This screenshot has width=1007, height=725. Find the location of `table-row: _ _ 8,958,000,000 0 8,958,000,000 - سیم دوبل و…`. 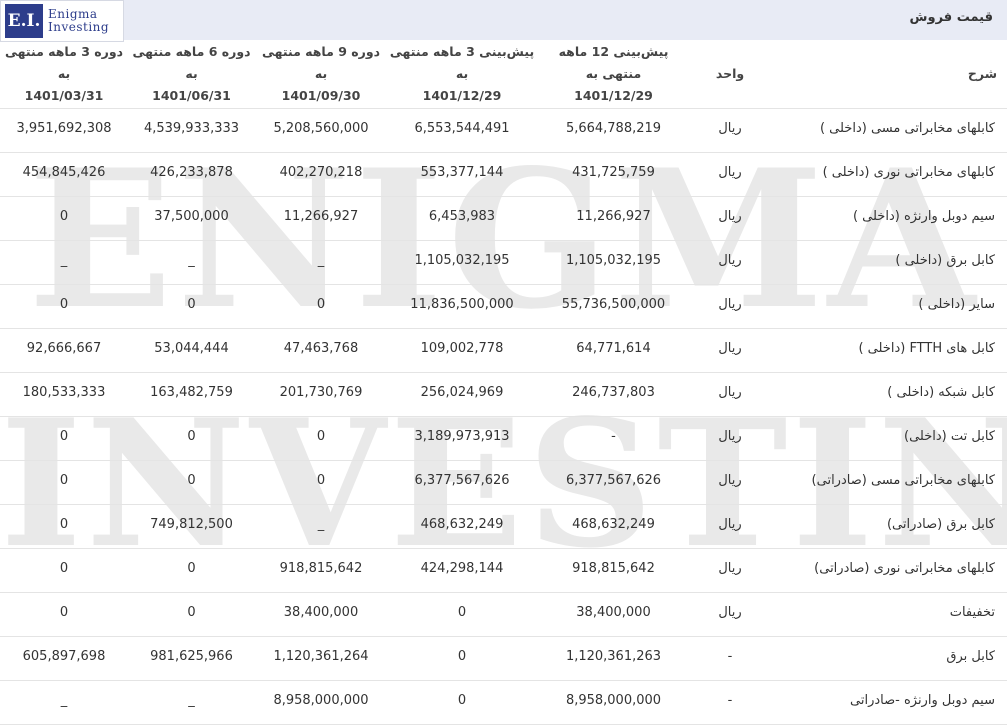

table-row: _ _ 8,958,000,000 0 8,958,000,000 - سیم دوبل و… is located at coordinates (503, 702).